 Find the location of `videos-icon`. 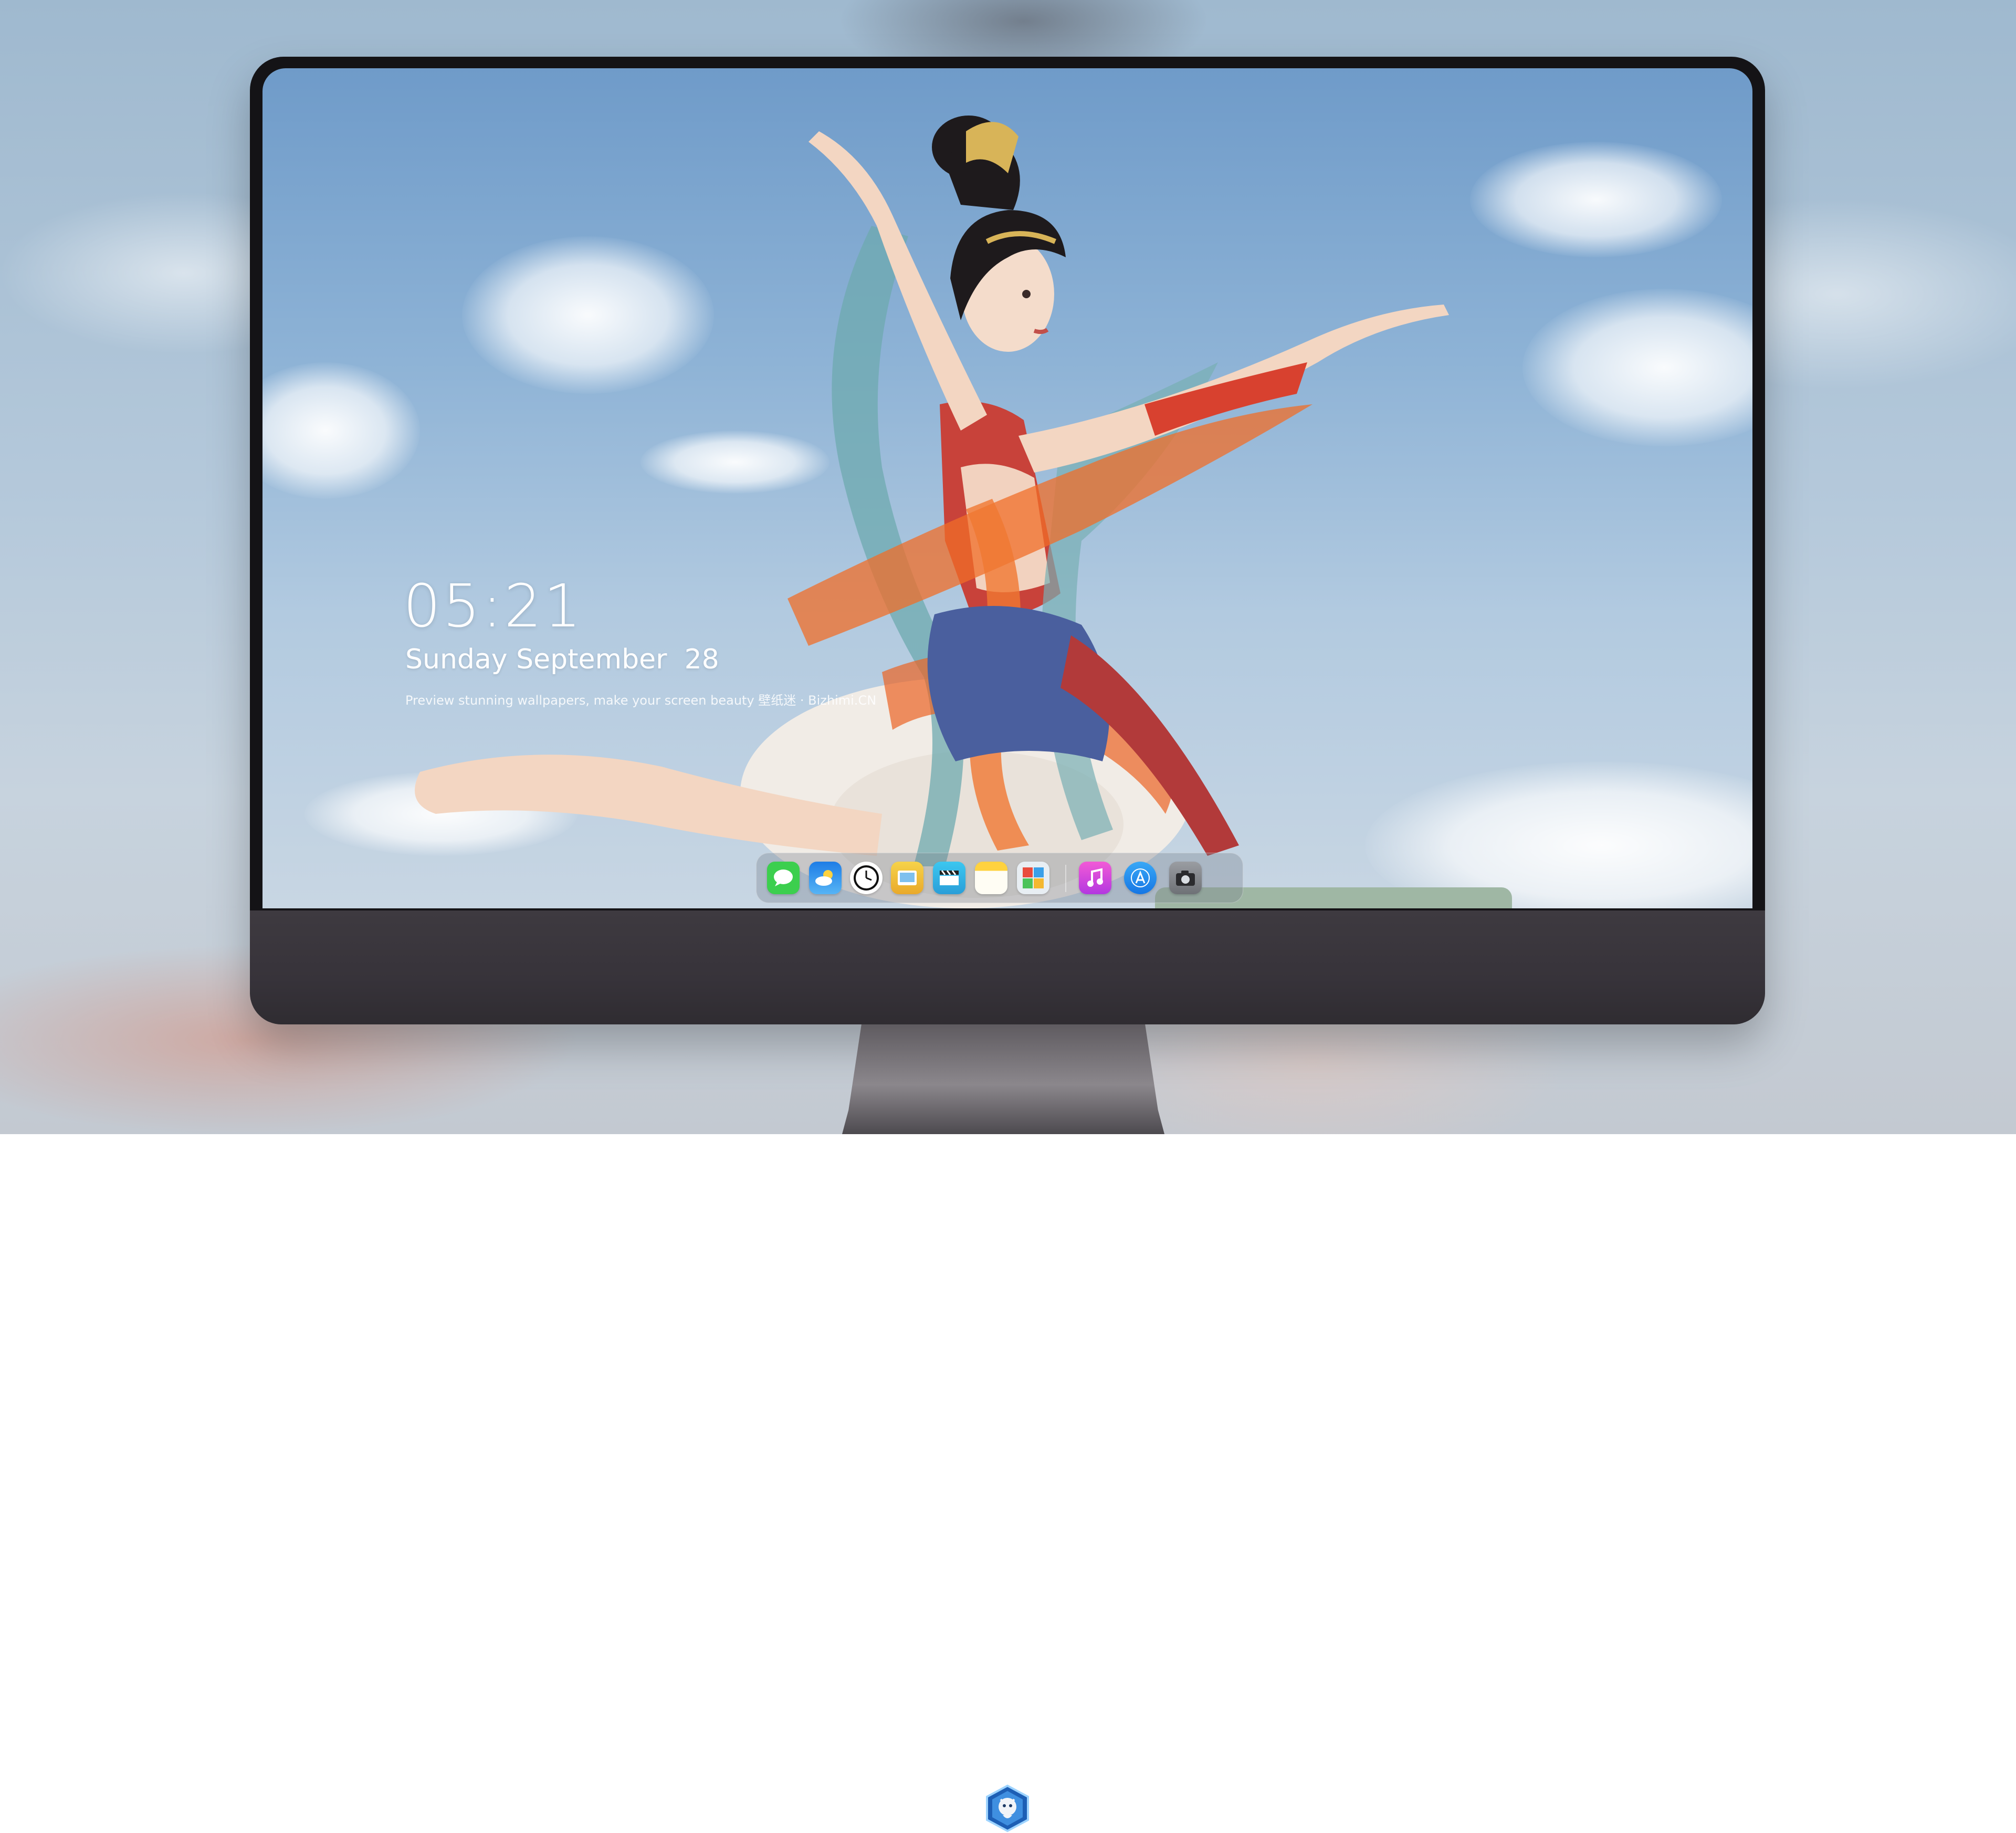

videos-icon is located at coordinates (949, 878).